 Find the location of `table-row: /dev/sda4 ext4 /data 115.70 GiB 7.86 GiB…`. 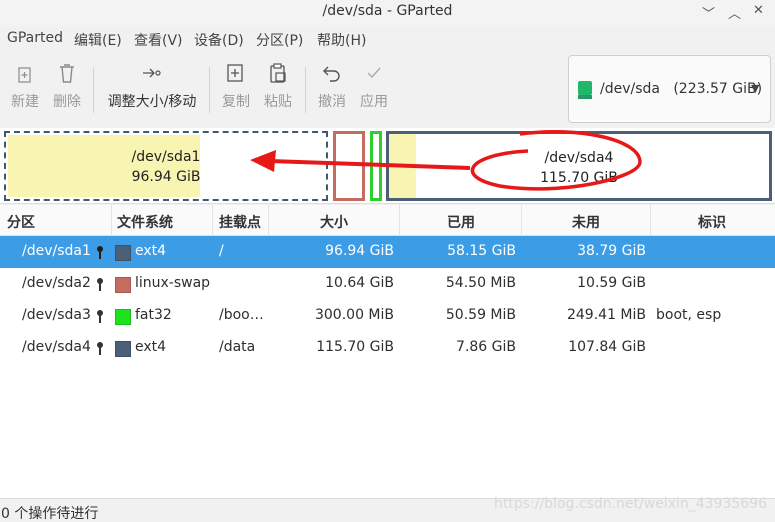

table-row: /dev/sda4 ext4 /data 115.70 GiB 7.86 GiB… is located at coordinates (387, 348).